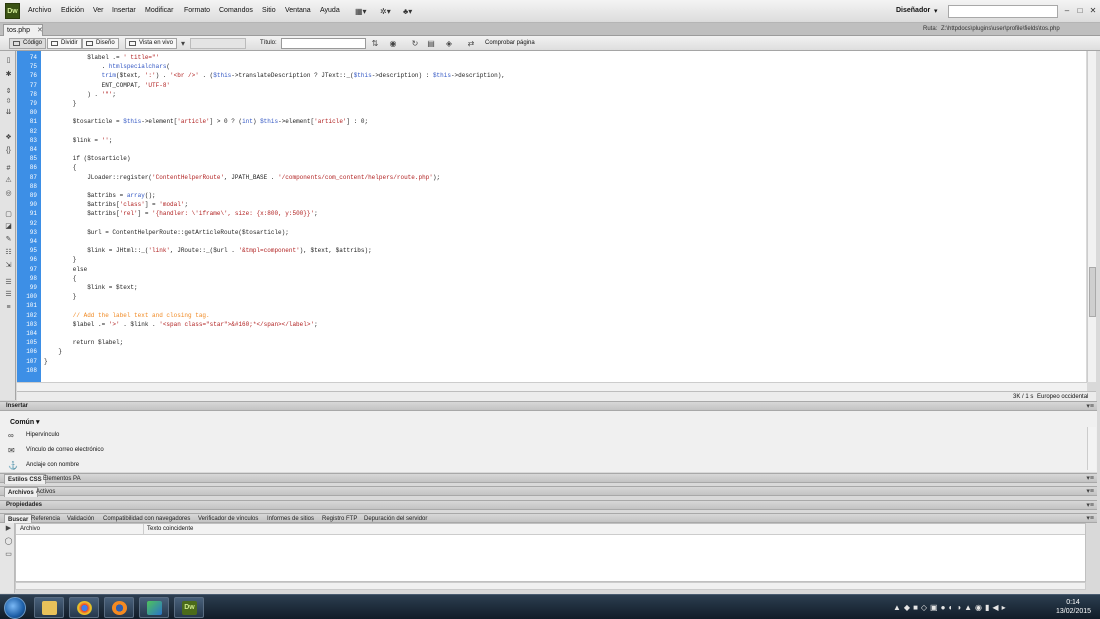 This screenshot has height=619, width=1100. What do you see at coordinates (116, 204) in the screenshot?
I see `code-line: $attribs['class'] = 'modal';` at bounding box center [116, 204].